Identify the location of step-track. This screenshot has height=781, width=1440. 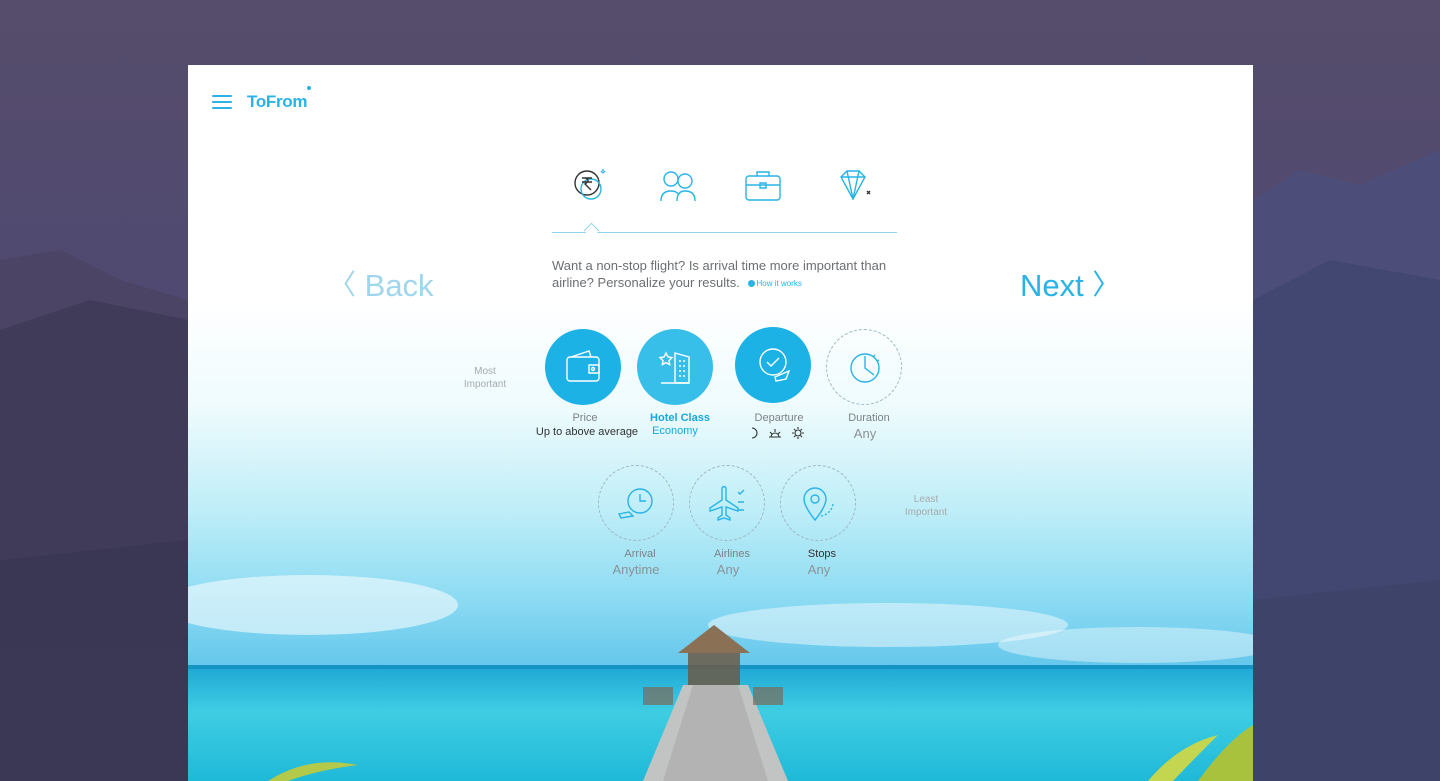
(724, 232).